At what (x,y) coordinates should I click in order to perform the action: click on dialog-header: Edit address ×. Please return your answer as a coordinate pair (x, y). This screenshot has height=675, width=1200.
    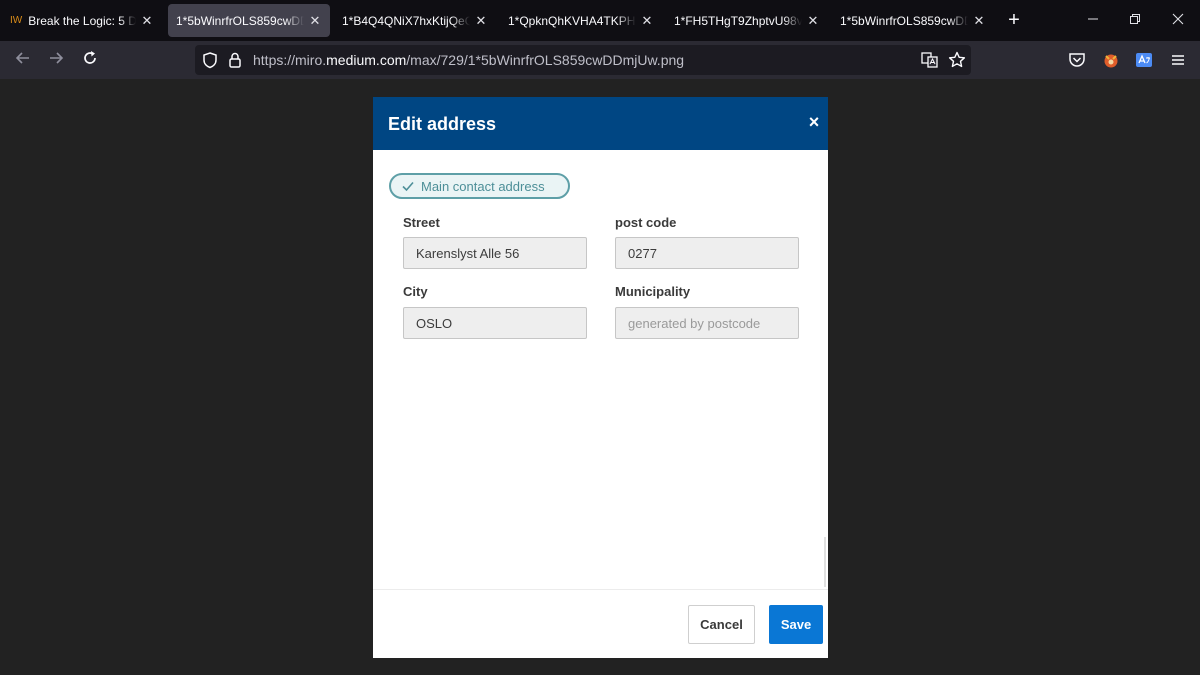
    Looking at the image, I should click on (600, 123).